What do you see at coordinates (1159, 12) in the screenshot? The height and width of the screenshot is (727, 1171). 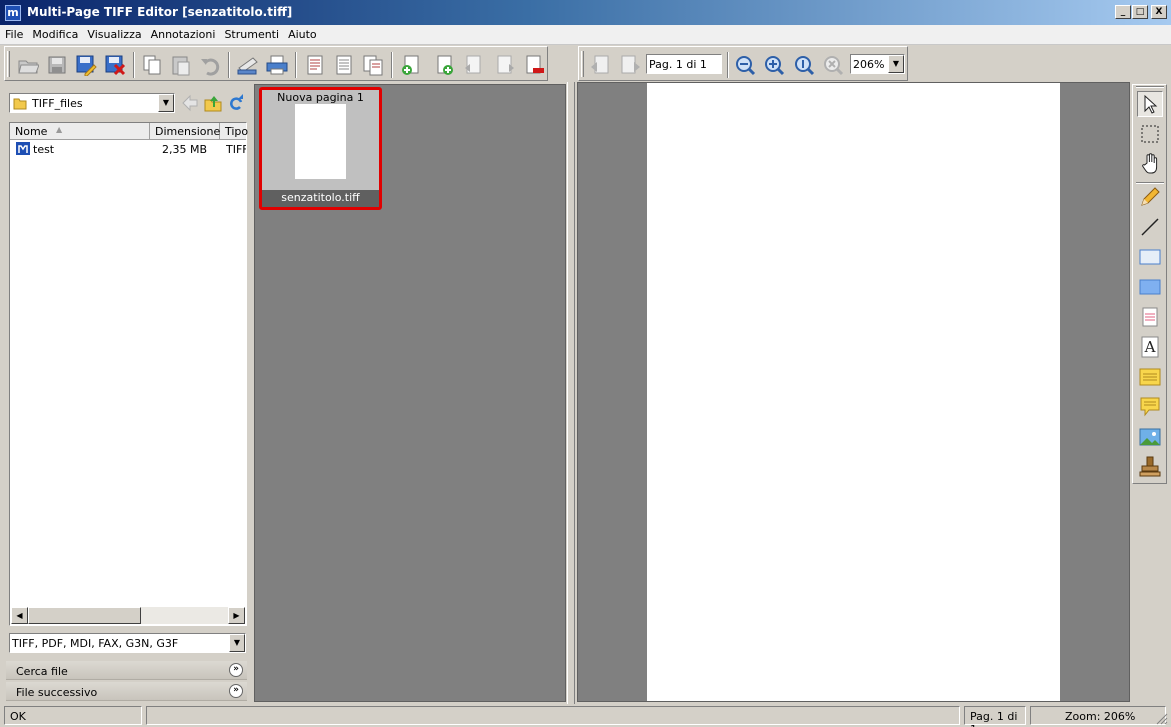 I see `close-button: X` at bounding box center [1159, 12].